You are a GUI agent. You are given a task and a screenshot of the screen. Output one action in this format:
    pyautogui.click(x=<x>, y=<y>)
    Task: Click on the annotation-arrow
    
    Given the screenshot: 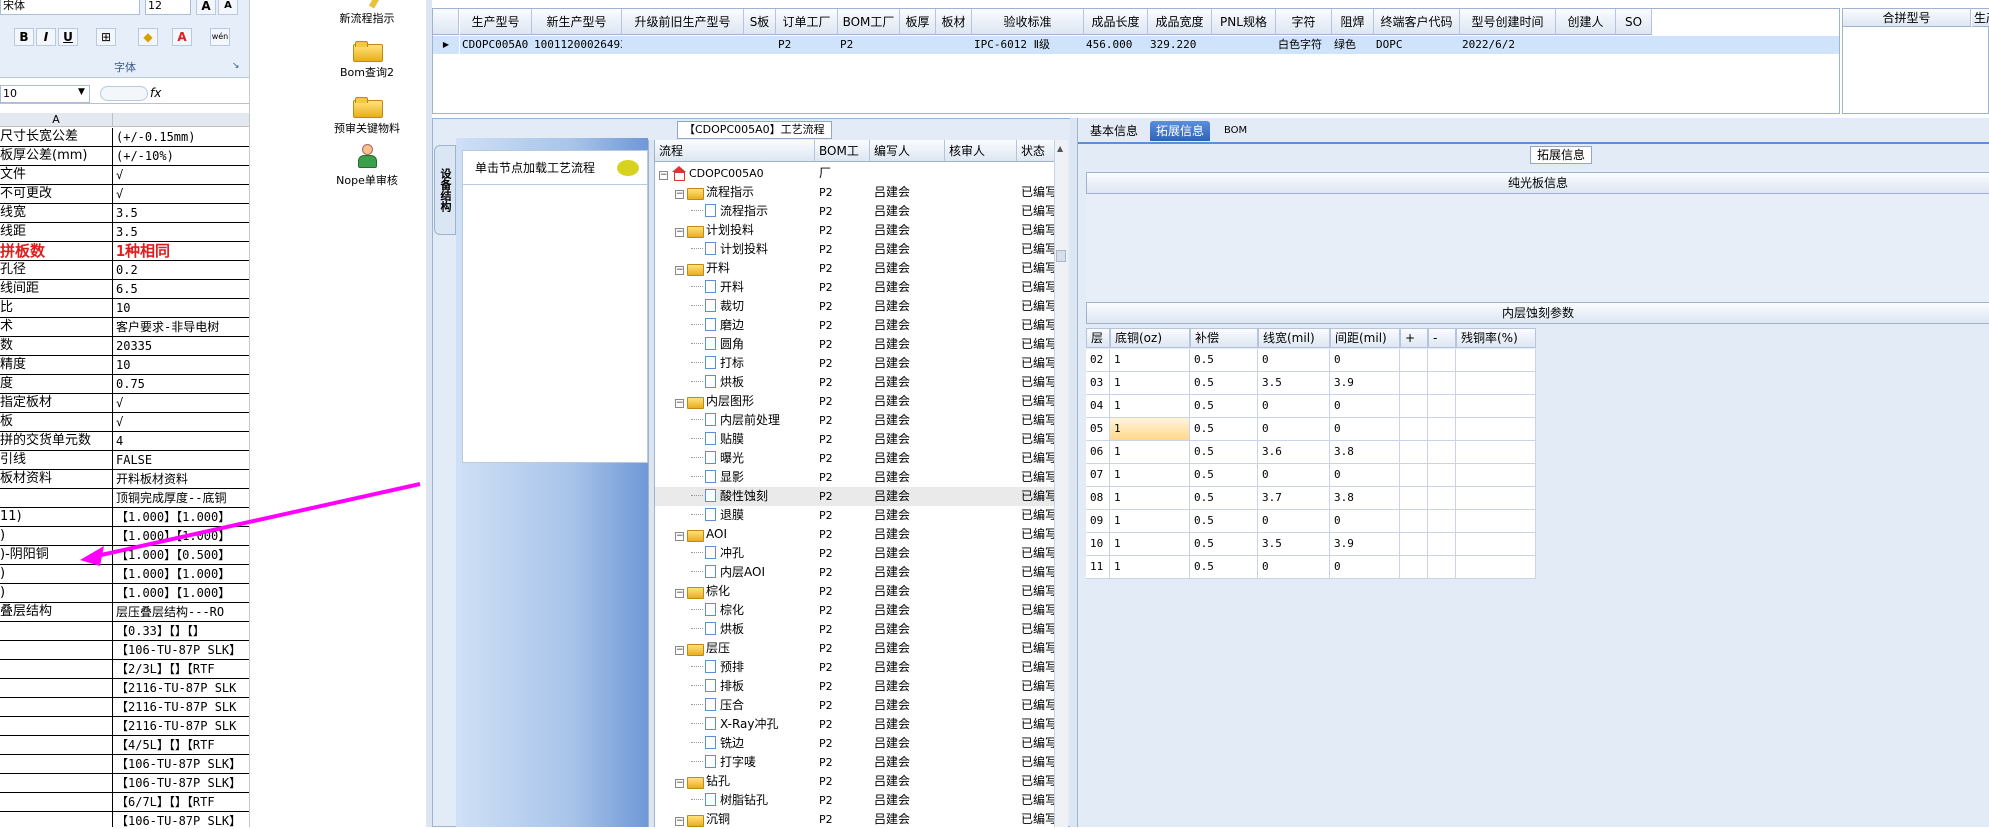 What is the action you would take?
    pyautogui.click(x=250, y=524)
    